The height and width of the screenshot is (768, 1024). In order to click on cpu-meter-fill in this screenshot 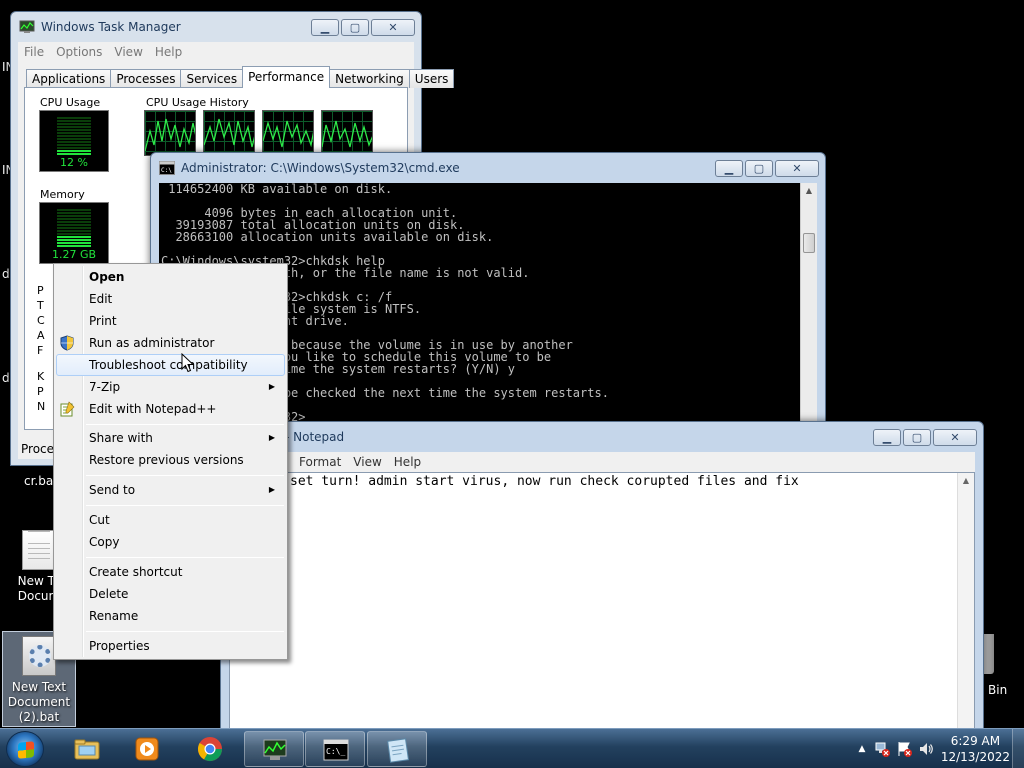, I will do `click(74, 152)`.